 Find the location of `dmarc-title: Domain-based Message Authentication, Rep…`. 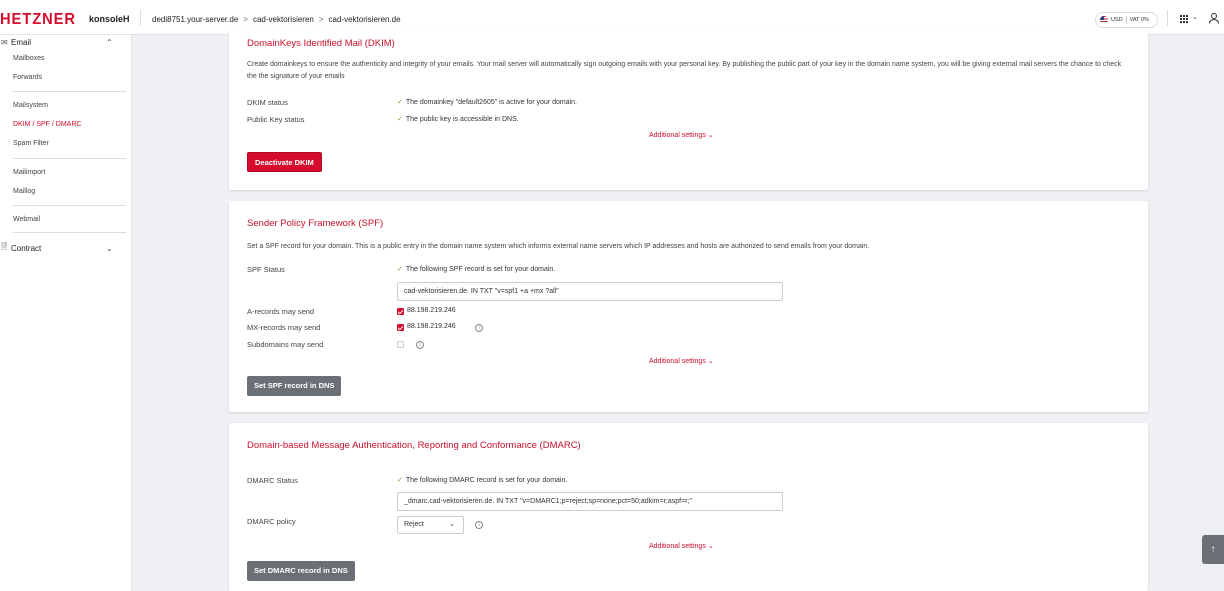

dmarc-title: Domain-based Message Authentication, Rep… is located at coordinates (414, 445).